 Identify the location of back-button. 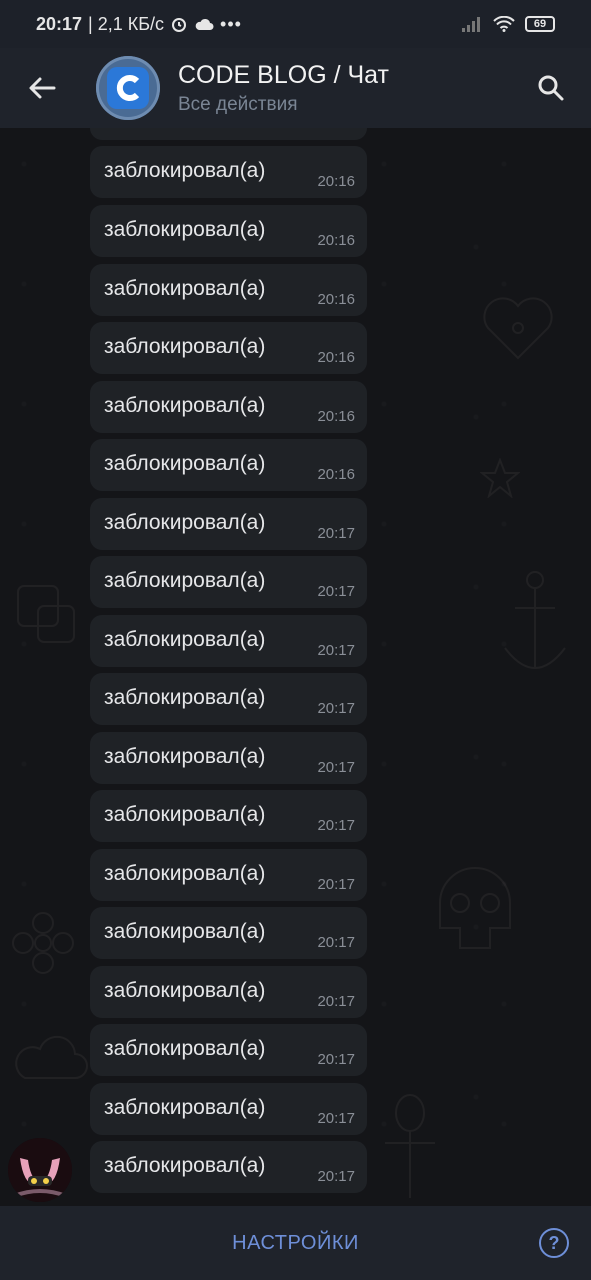
(42, 88).